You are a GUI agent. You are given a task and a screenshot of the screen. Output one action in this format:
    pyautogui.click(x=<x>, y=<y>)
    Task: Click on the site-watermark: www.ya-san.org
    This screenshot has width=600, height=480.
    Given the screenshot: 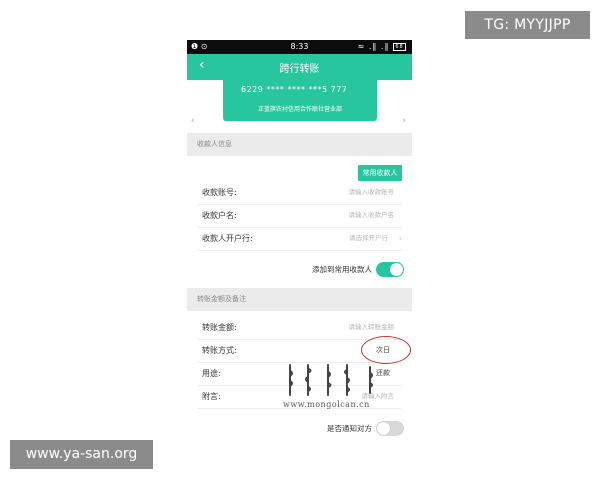 What is the action you would take?
    pyautogui.click(x=81, y=454)
    